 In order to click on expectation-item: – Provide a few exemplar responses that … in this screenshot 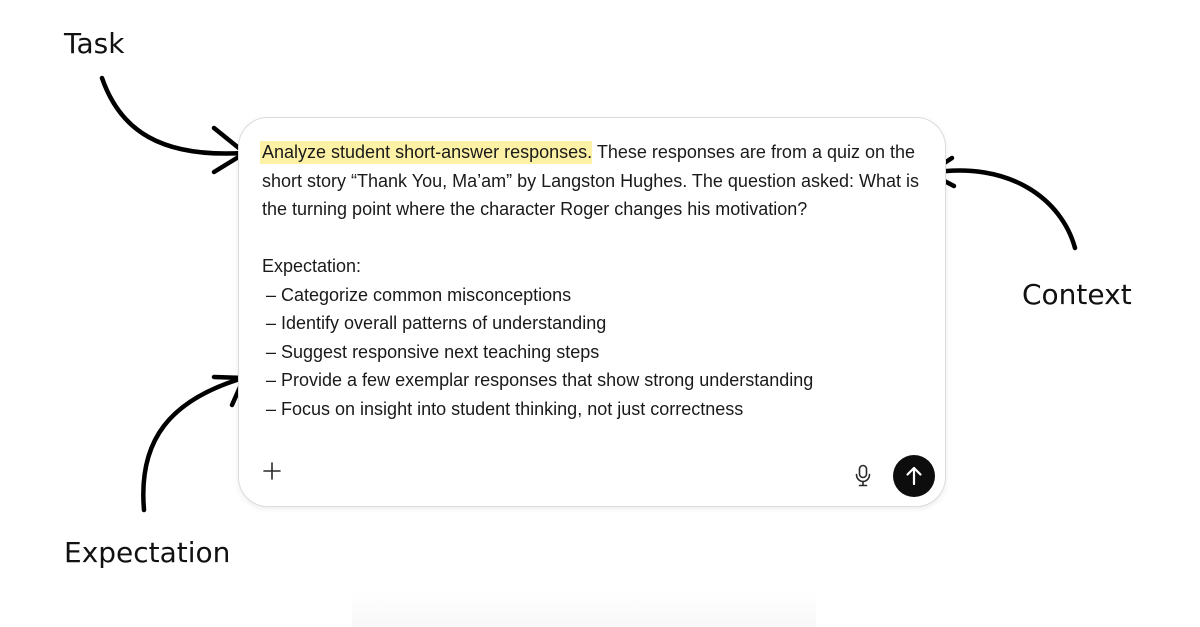, I will do `click(540, 380)`.